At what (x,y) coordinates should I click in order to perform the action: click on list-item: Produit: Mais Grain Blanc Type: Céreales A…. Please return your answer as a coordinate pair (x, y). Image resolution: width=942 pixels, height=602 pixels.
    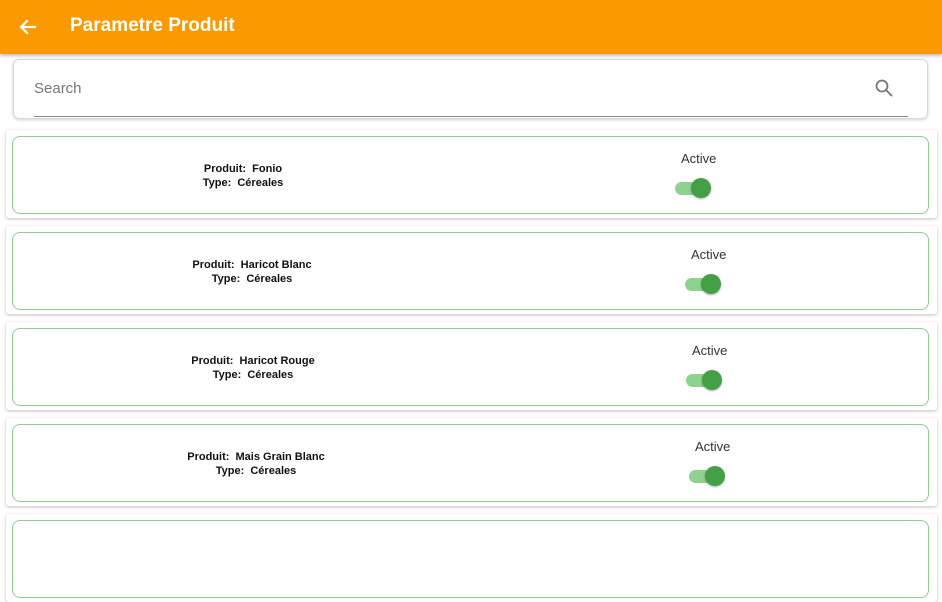
    Looking at the image, I should click on (470, 463).